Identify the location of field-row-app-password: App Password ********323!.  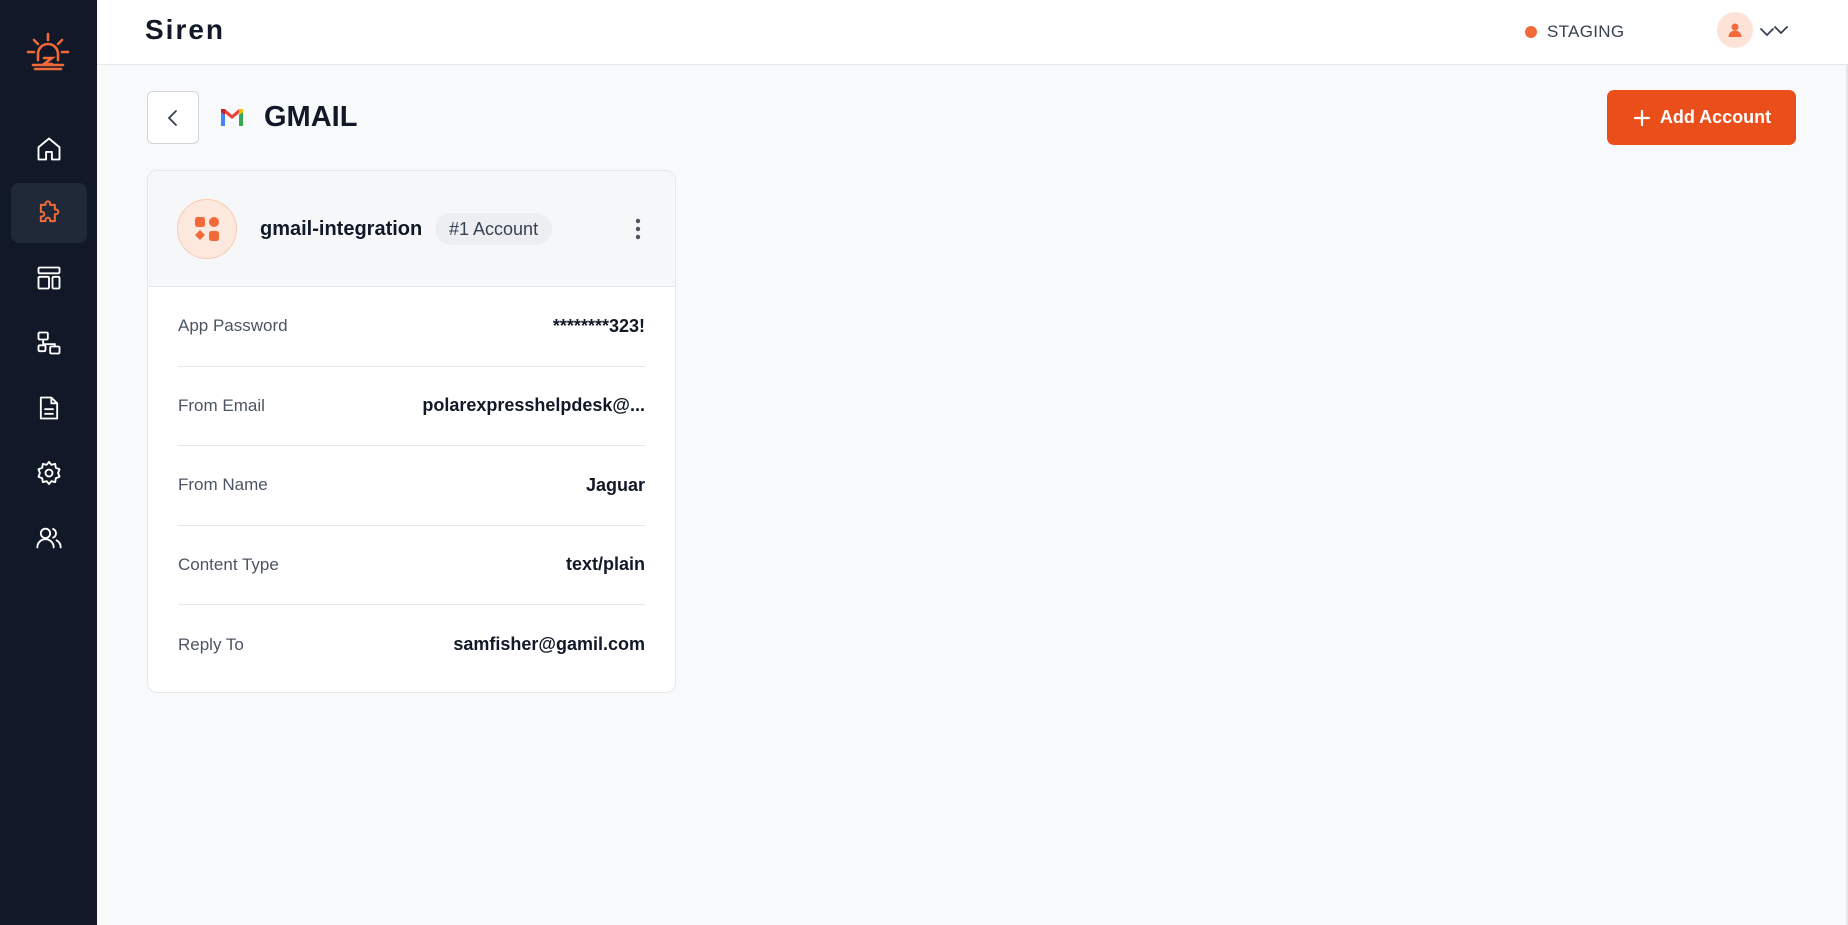
(411, 327).